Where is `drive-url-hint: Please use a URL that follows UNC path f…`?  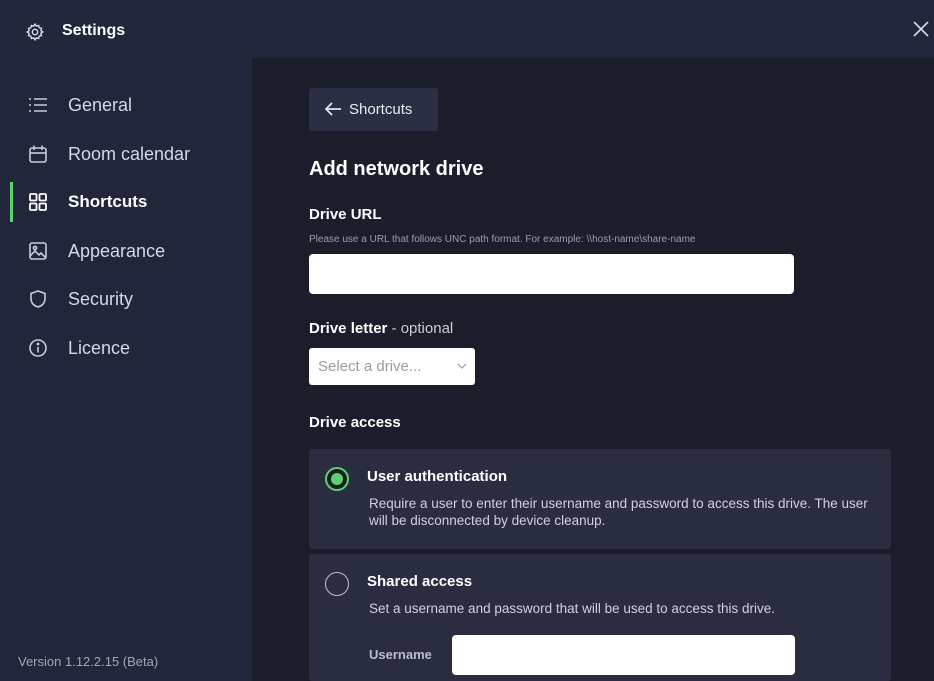
drive-url-hint: Please use a URL that follows UNC path f… is located at coordinates (502, 239).